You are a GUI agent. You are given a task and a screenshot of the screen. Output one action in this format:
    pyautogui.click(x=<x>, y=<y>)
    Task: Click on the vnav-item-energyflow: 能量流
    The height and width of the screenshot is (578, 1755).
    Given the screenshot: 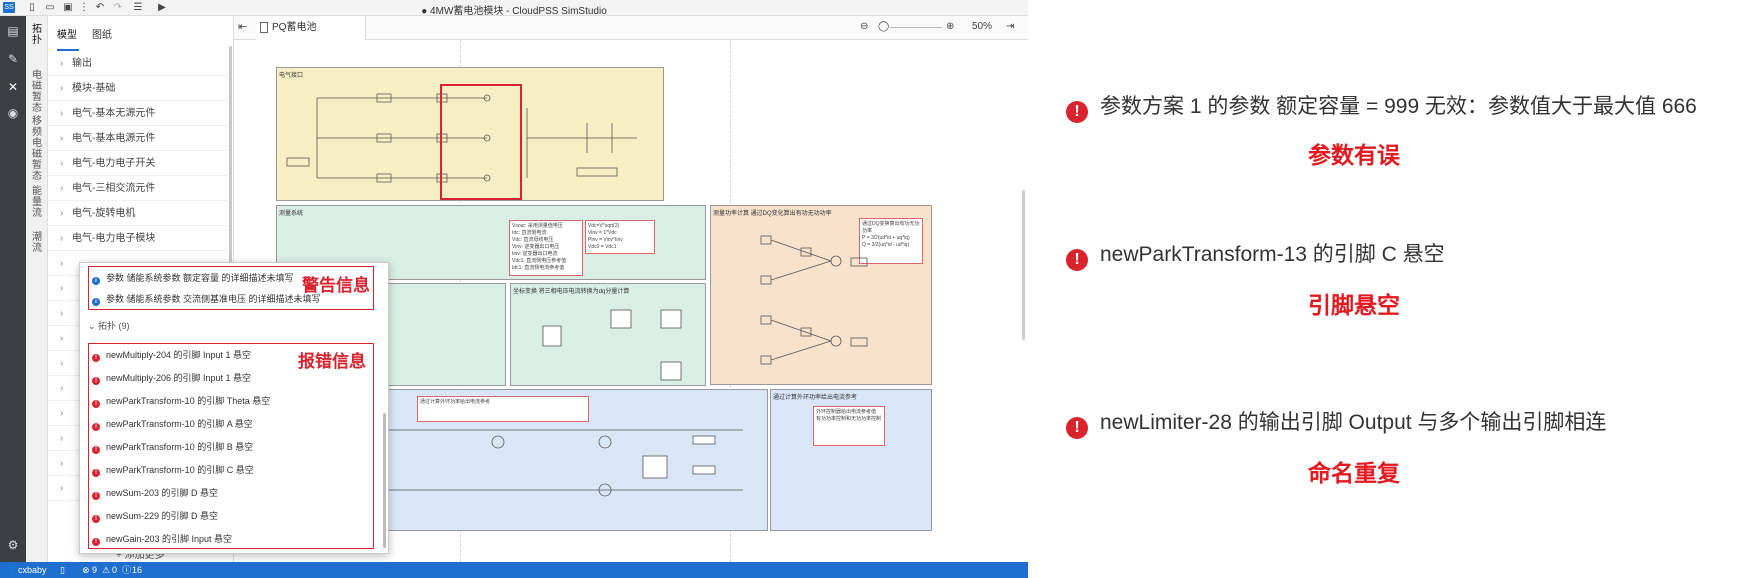 What is the action you would take?
    pyautogui.click(x=37, y=202)
    